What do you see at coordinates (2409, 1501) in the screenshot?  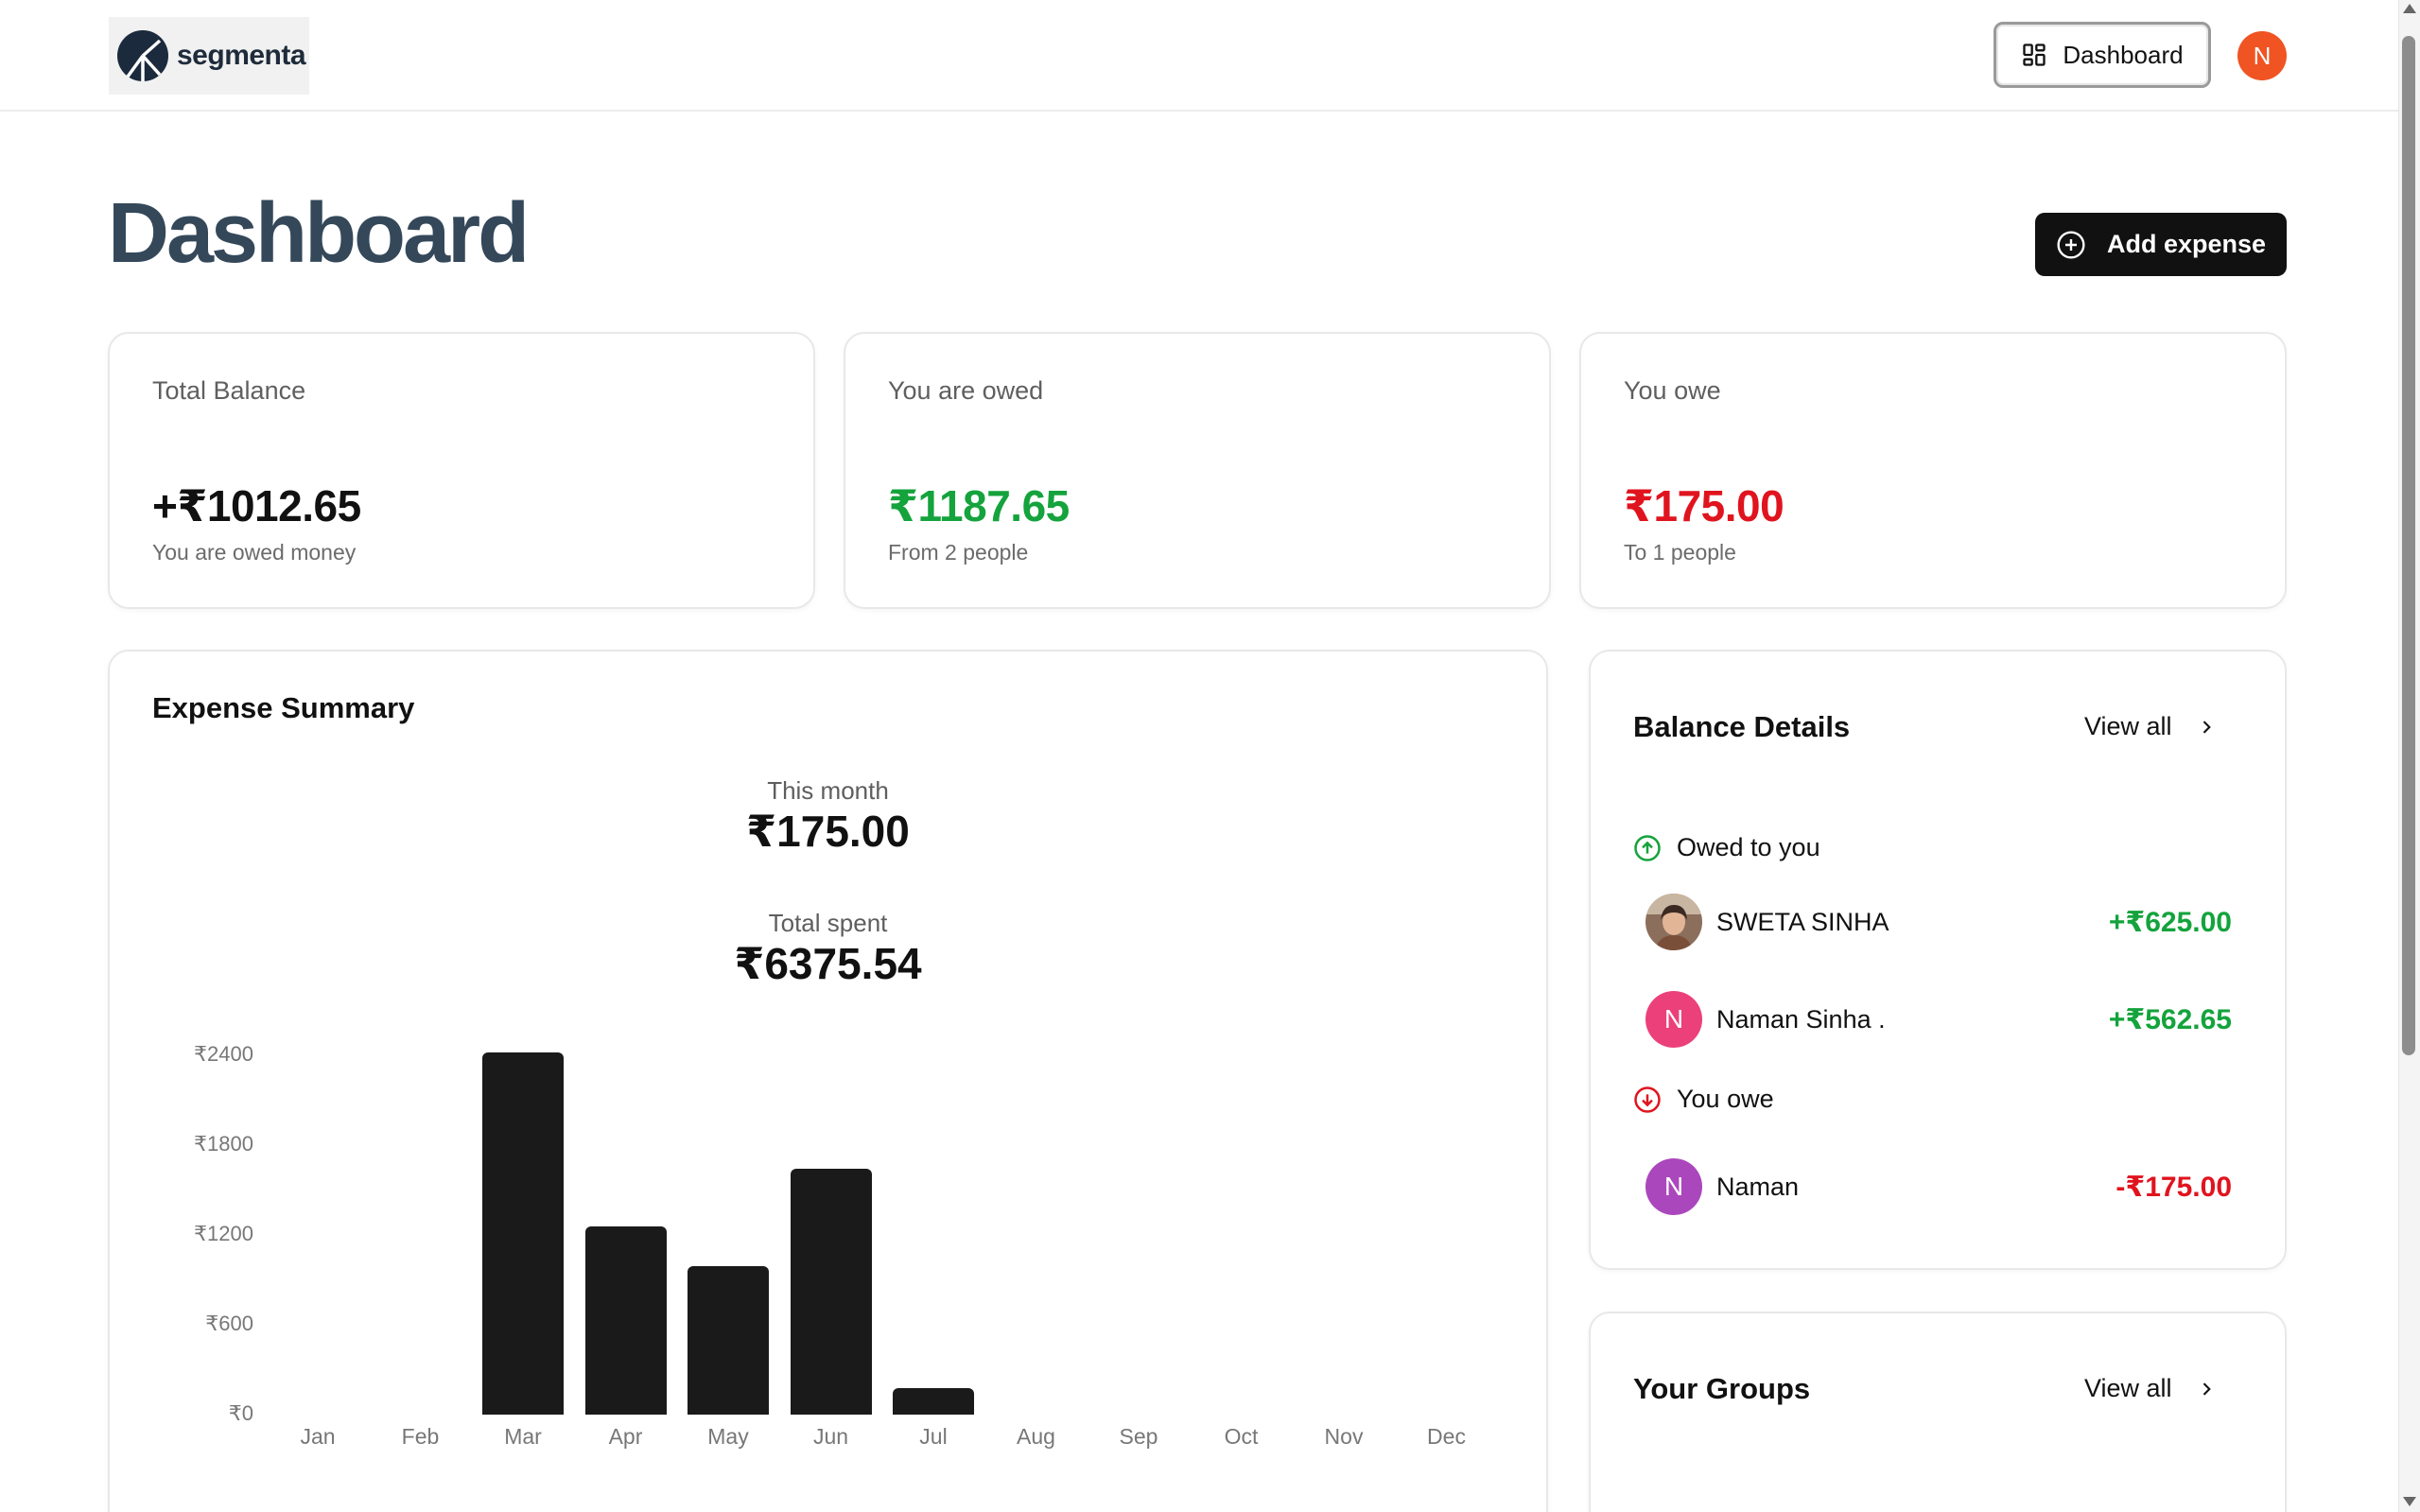 I see `scroll-down-arrow-icon` at bounding box center [2409, 1501].